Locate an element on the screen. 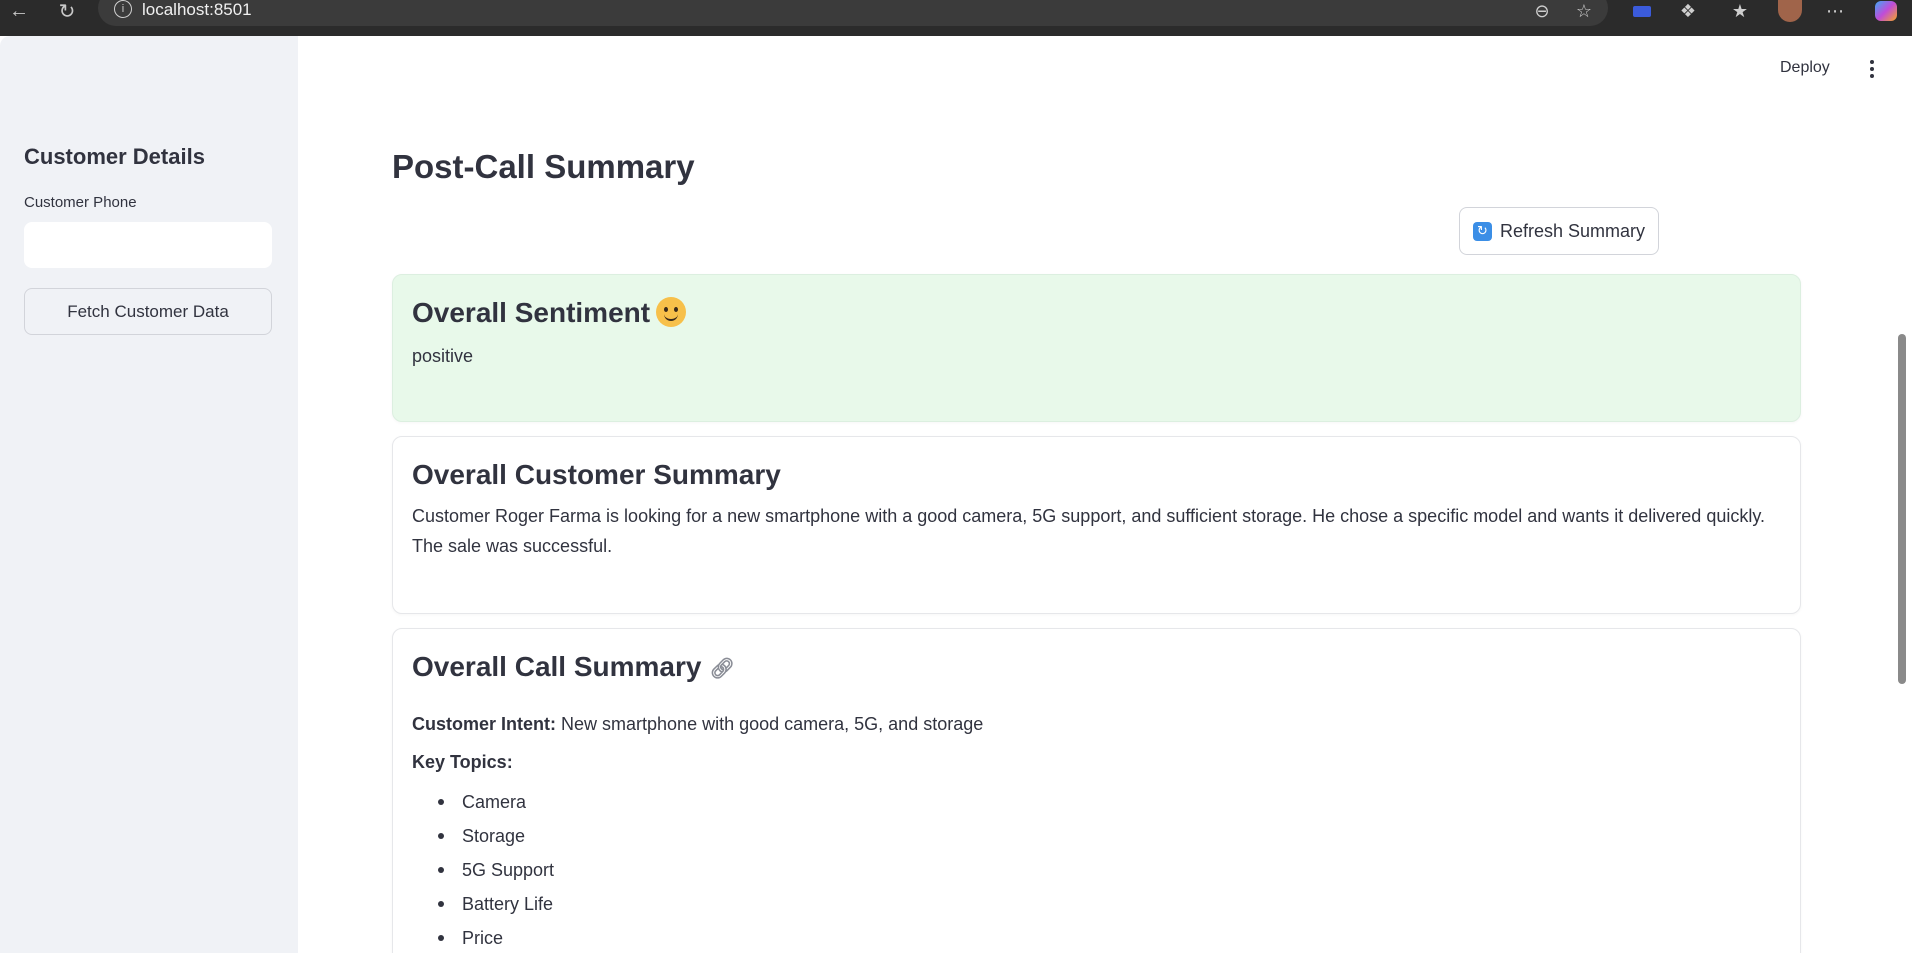 The image size is (1912, 953). deploy-button: Deploy is located at coordinates (1805, 68).